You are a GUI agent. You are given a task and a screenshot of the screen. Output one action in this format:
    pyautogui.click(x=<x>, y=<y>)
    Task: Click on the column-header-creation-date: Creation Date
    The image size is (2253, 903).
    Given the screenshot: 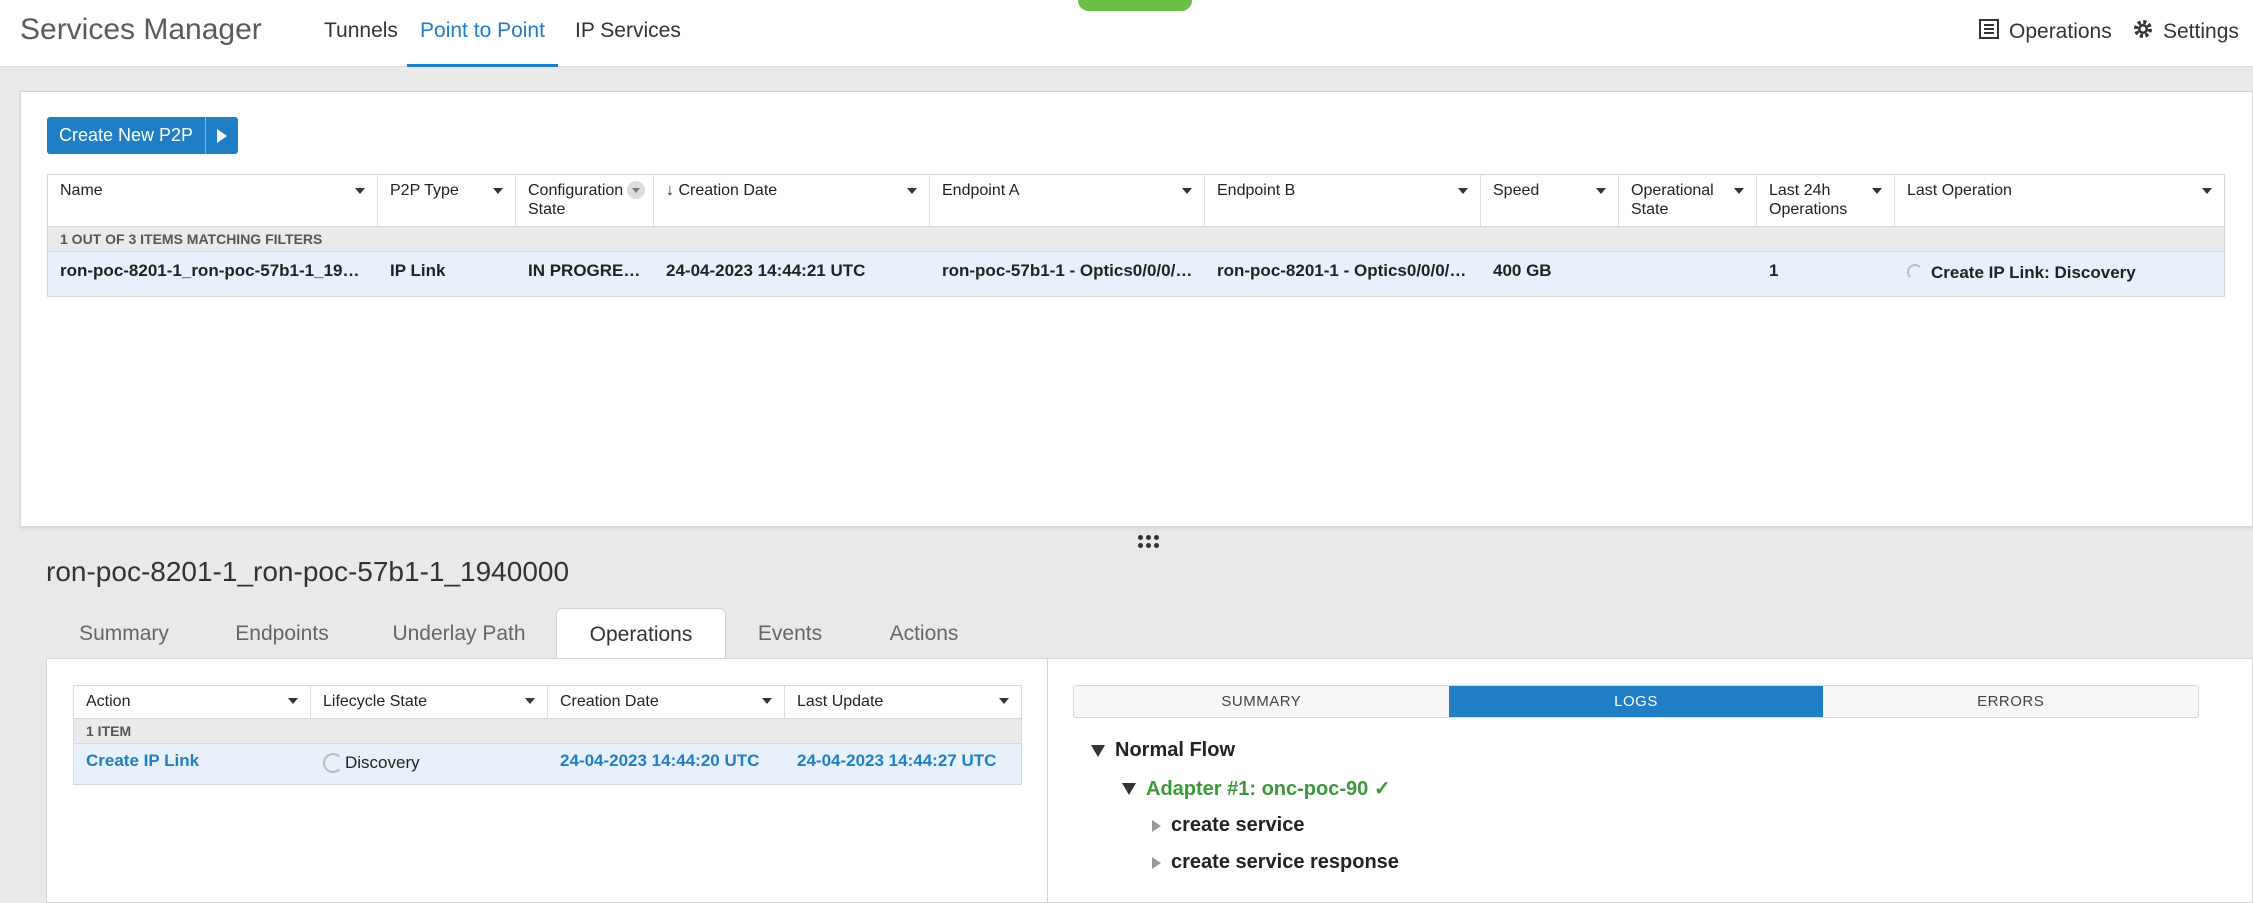 What is the action you would take?
    pyautogui.click(x=666, y=702)
    